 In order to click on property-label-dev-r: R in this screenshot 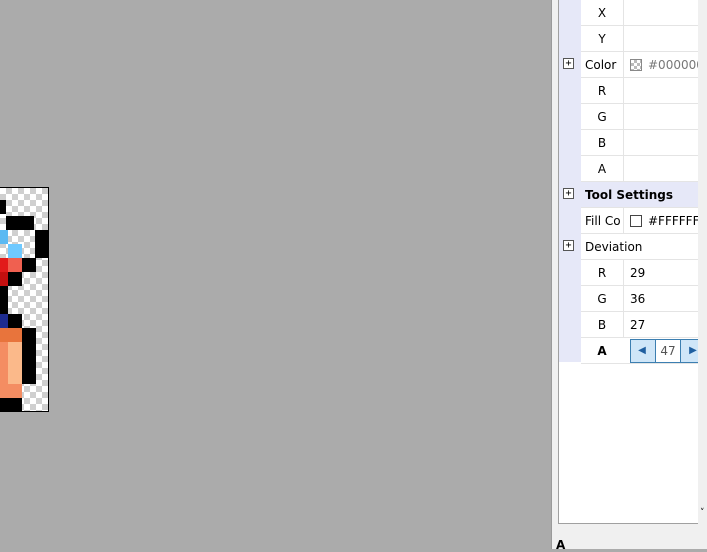, I will do `click(602, 273)`.